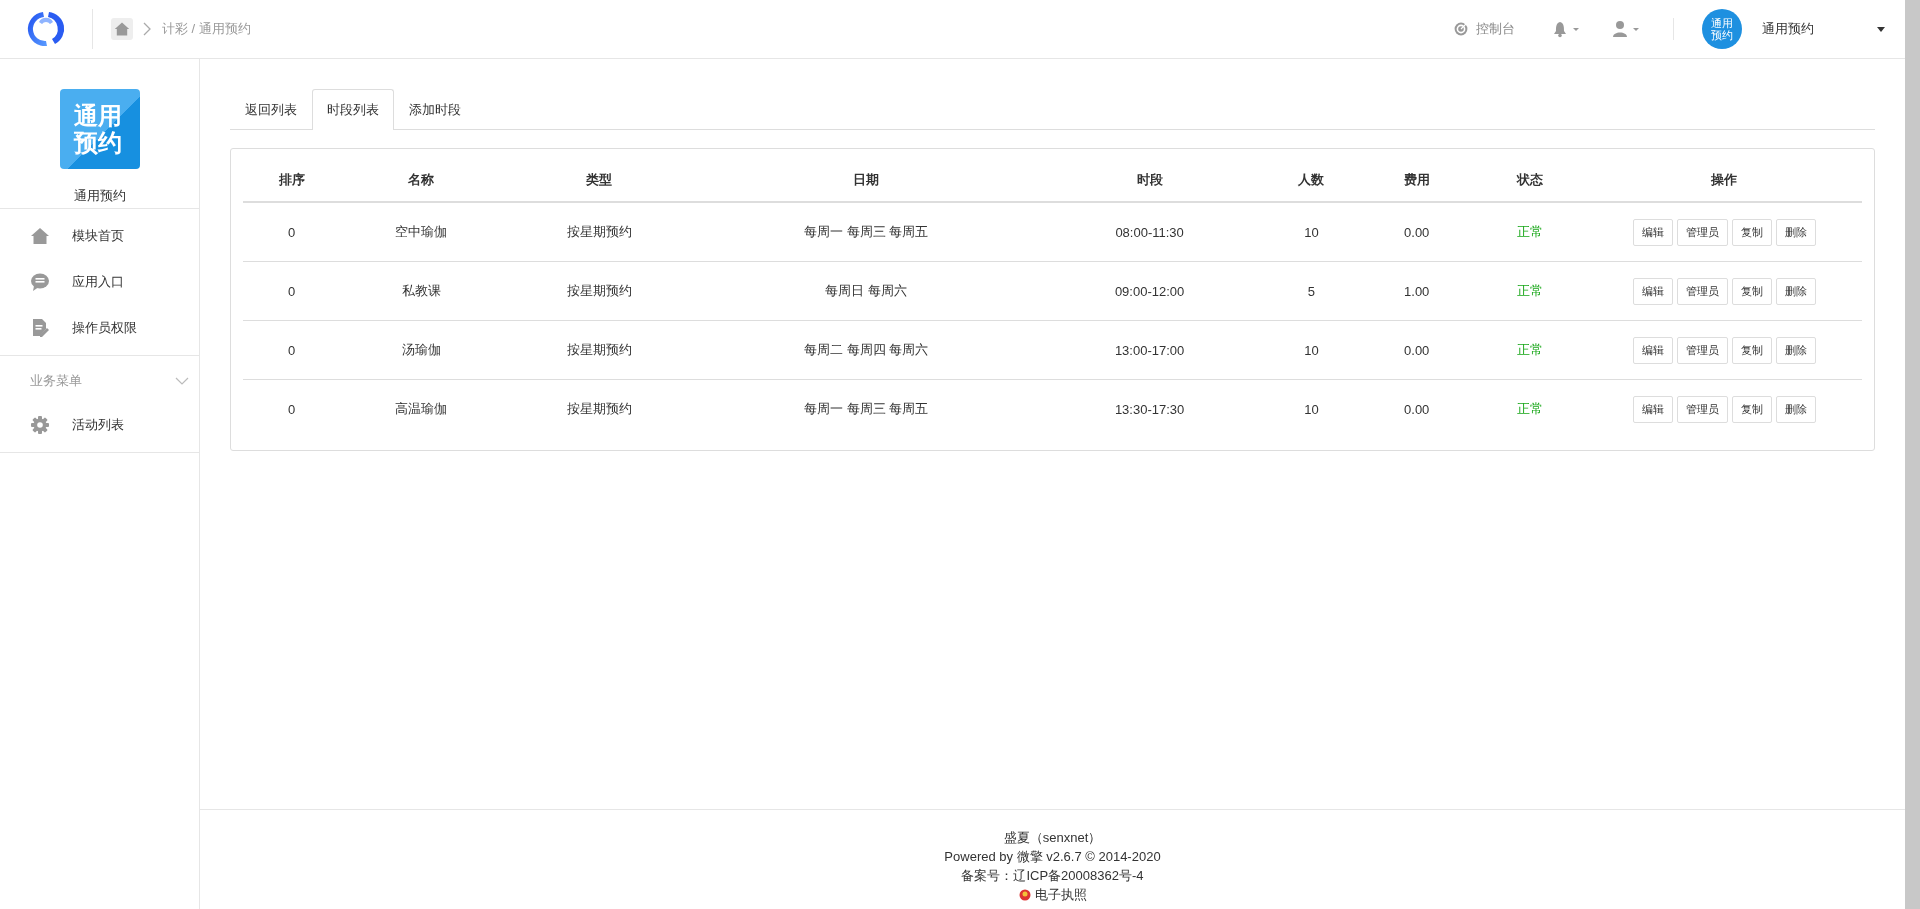 The image size is (1920, 909). Describe the element at coordinates (1060, 894) in the screenshot. I see `license-link: 电子执照` at that location.